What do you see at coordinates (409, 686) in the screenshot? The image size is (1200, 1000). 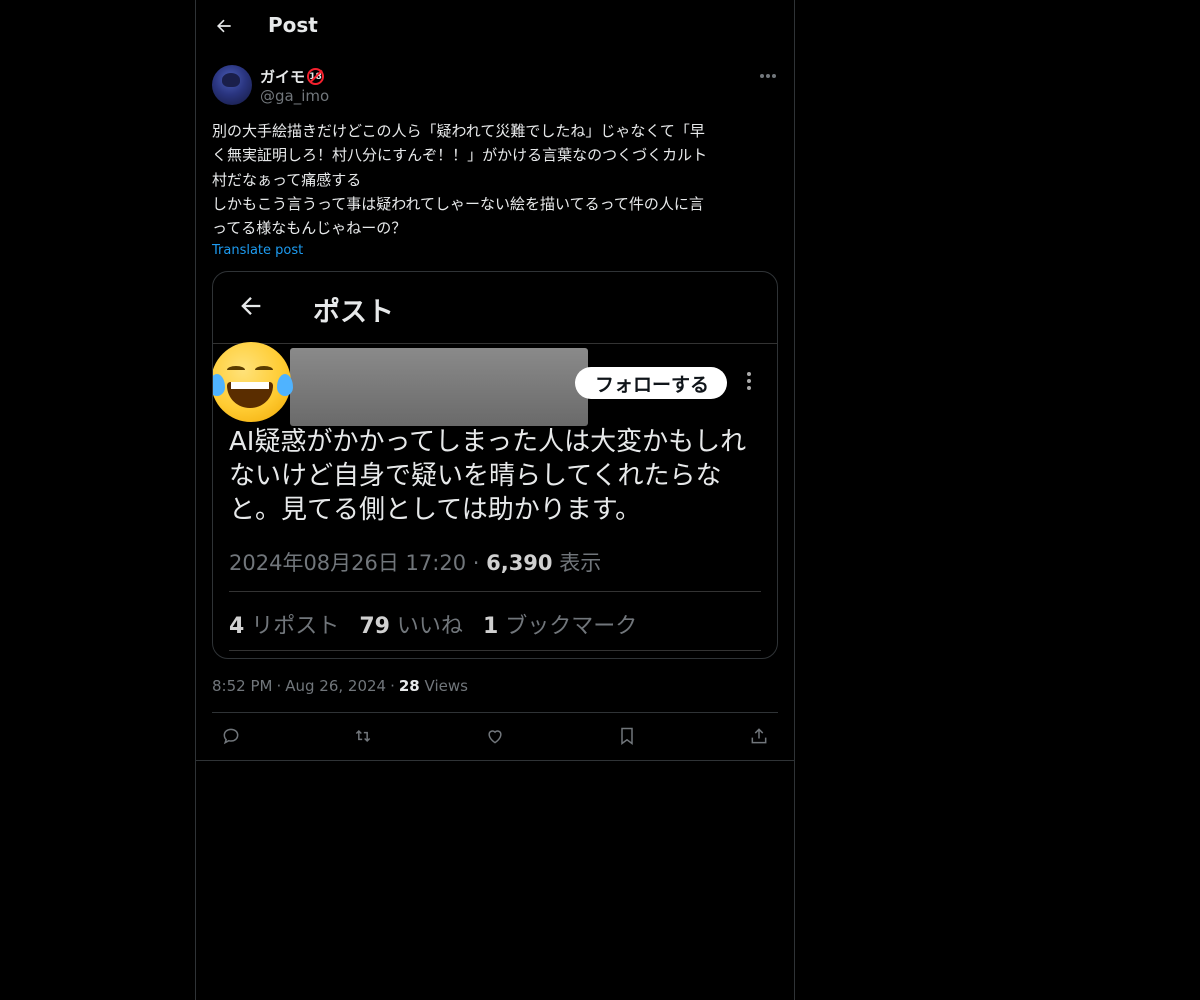 I see `views-count: 28` at bounding box center [409, 686].